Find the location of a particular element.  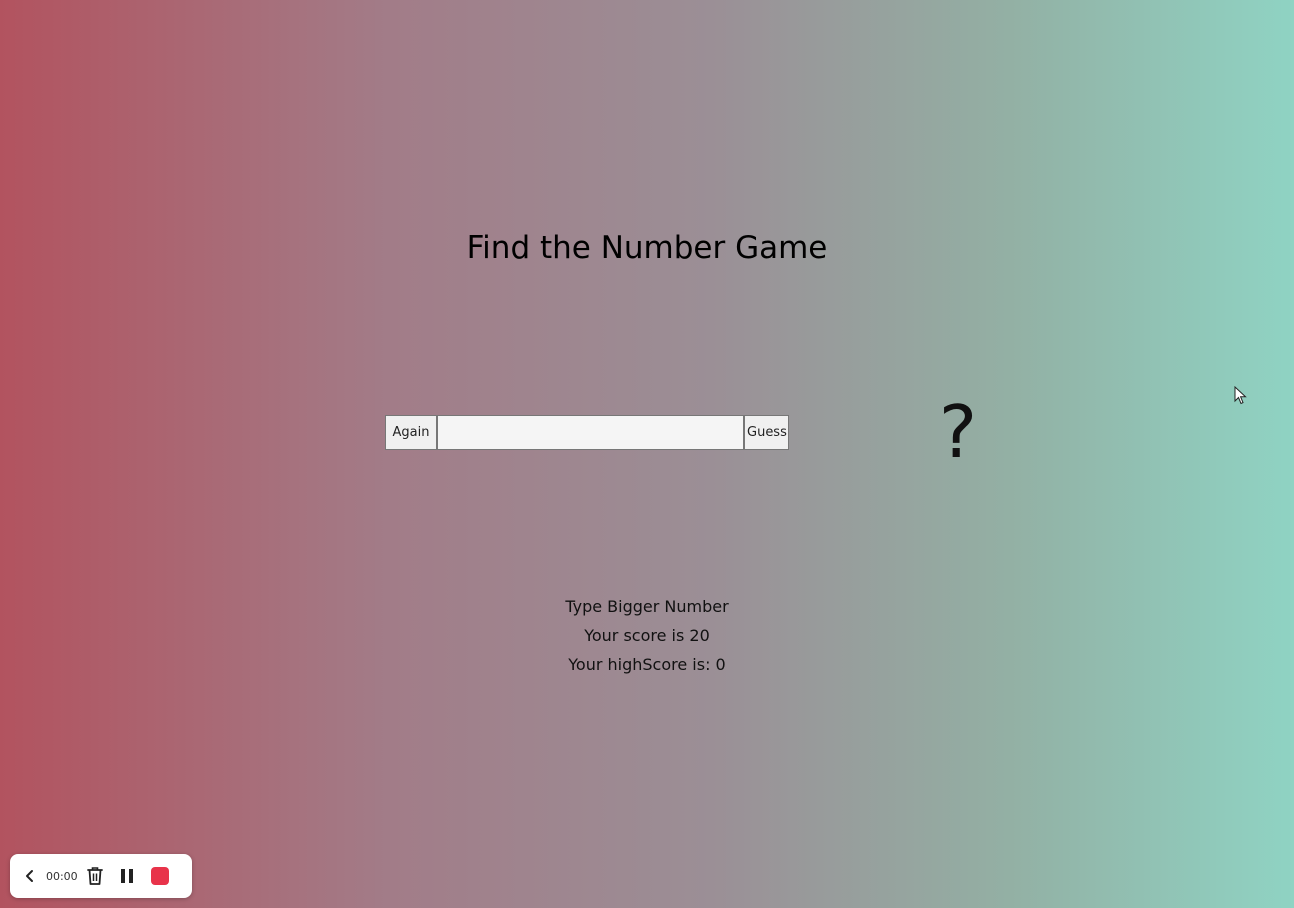

stop-icon is located at coordinates (160, 876).